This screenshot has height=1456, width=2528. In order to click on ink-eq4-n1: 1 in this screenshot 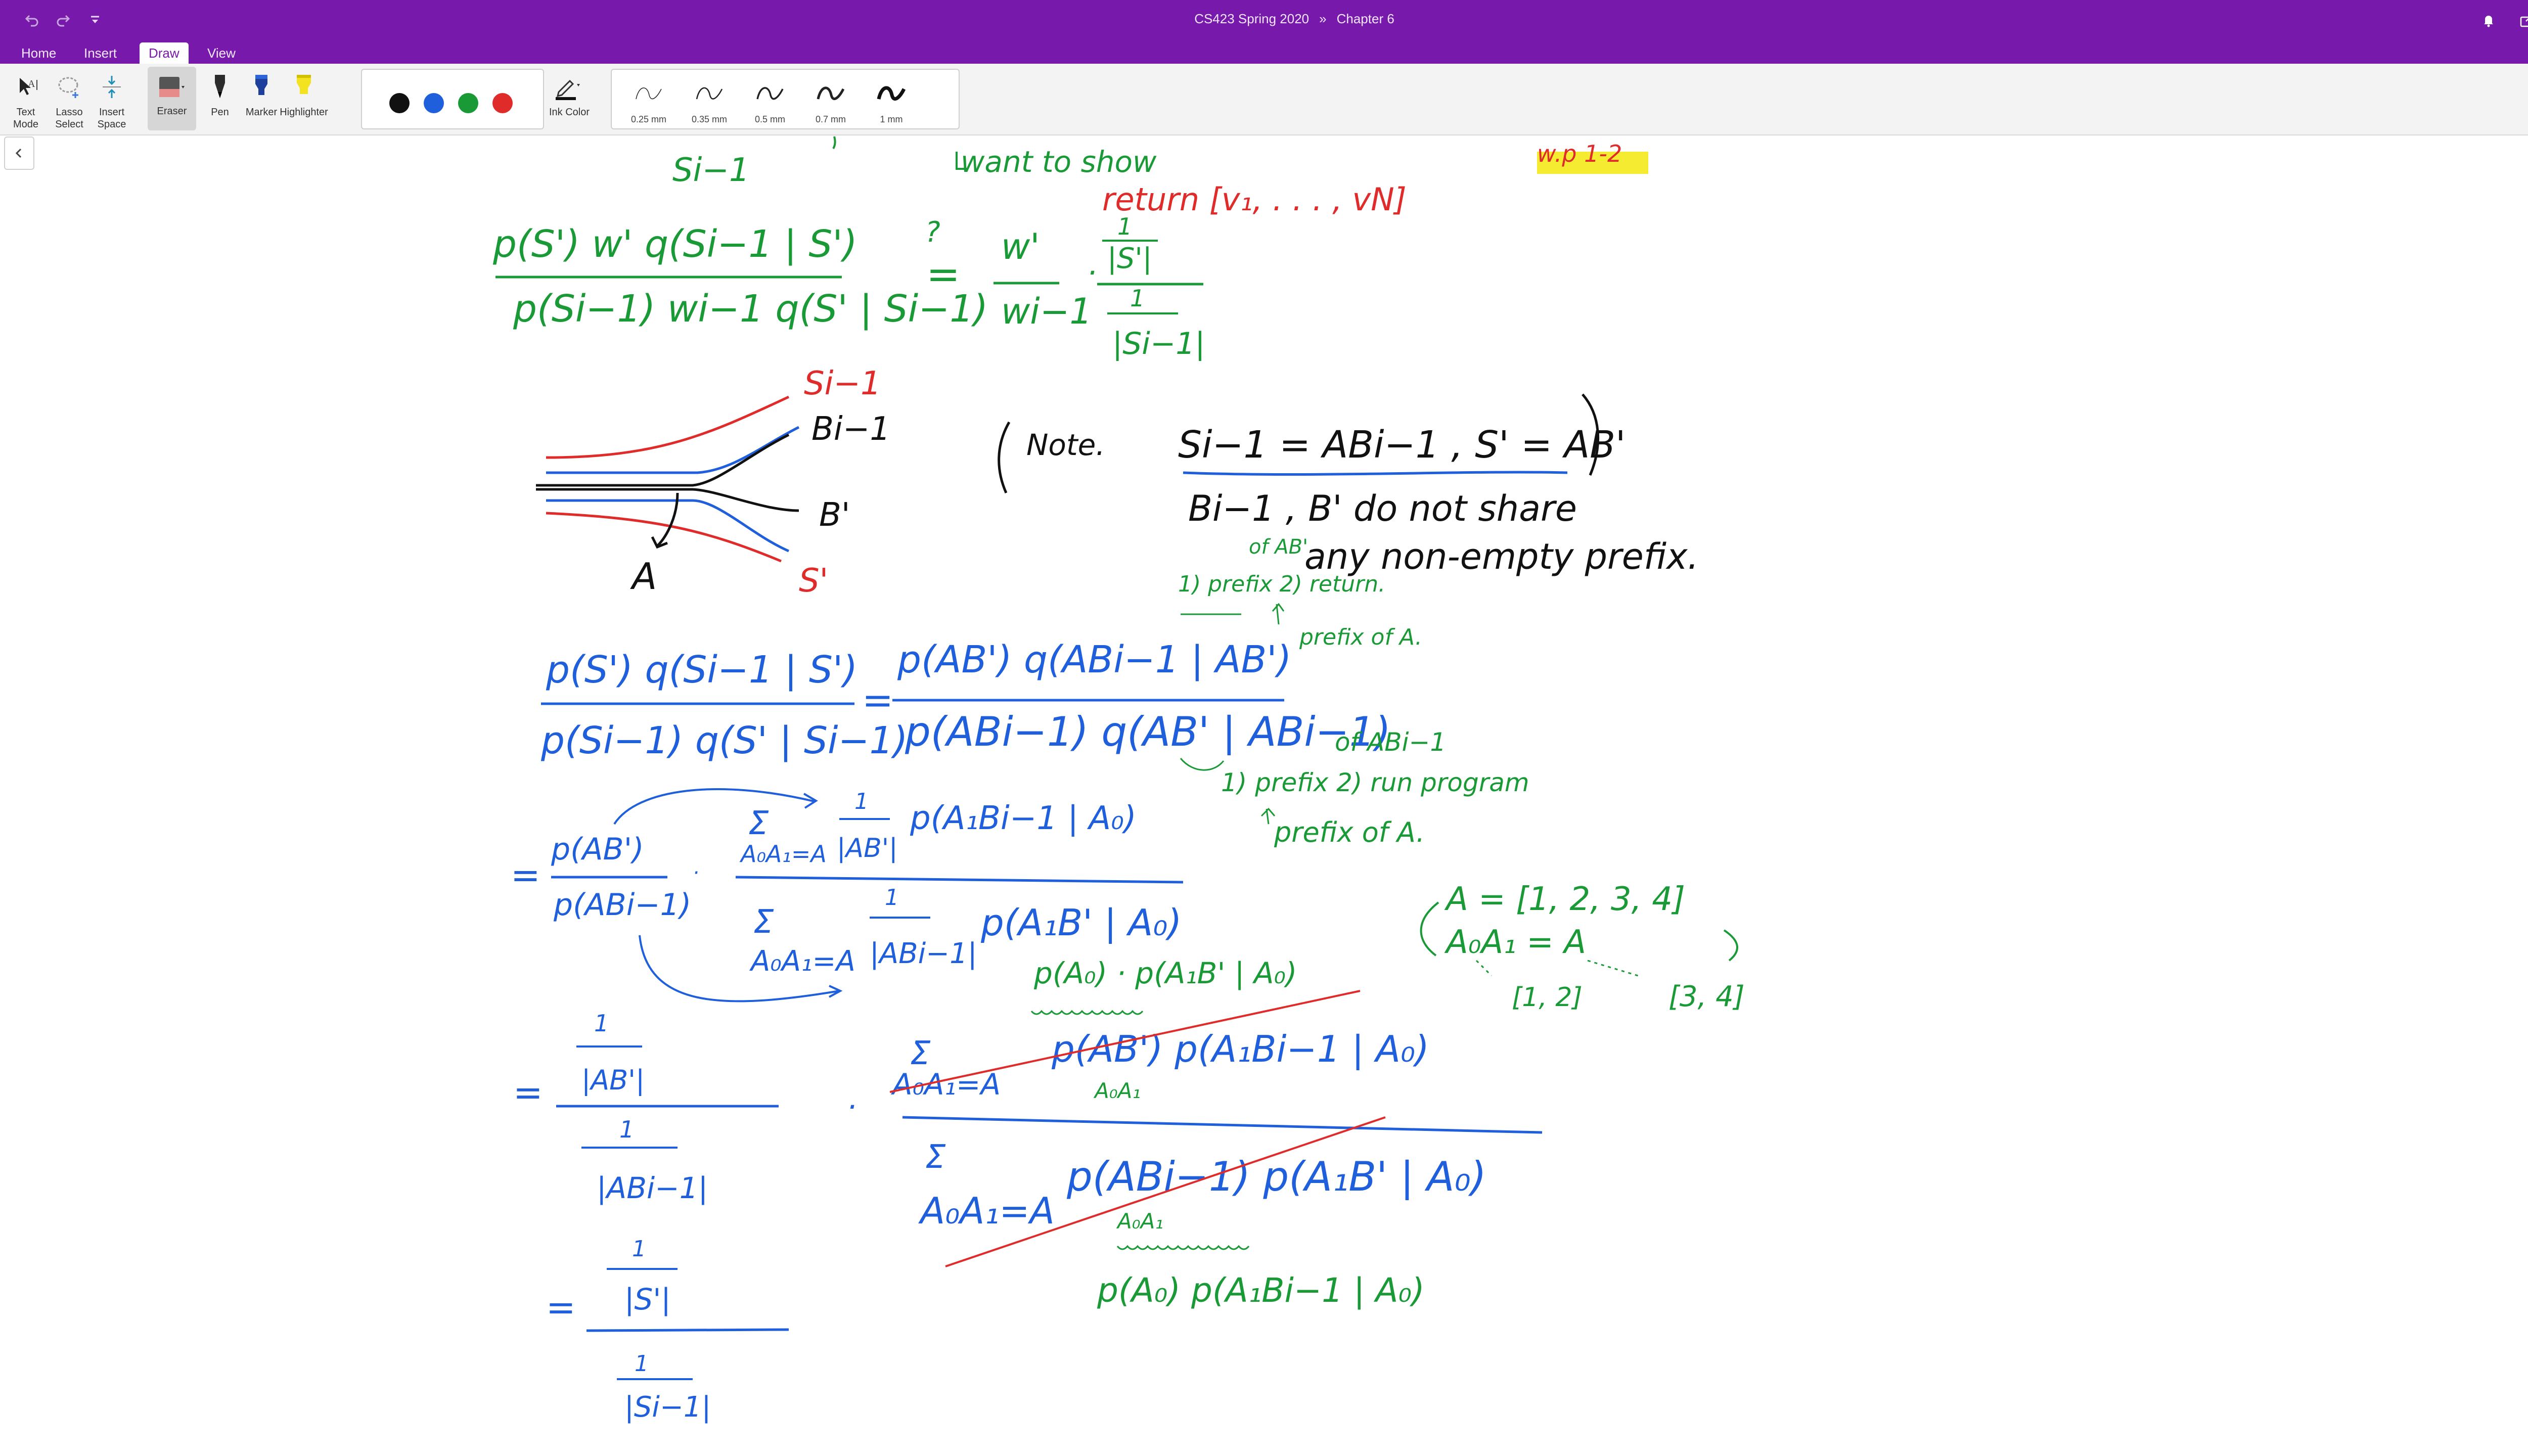, I will do `click(602, 1023)`.